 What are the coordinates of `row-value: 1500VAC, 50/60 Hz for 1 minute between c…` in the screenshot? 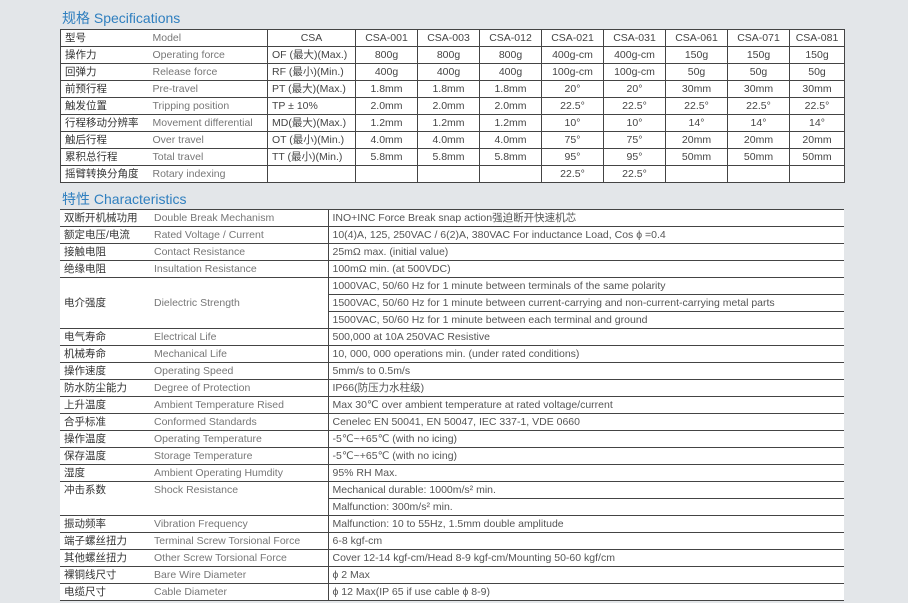 It's located at (586, 303).